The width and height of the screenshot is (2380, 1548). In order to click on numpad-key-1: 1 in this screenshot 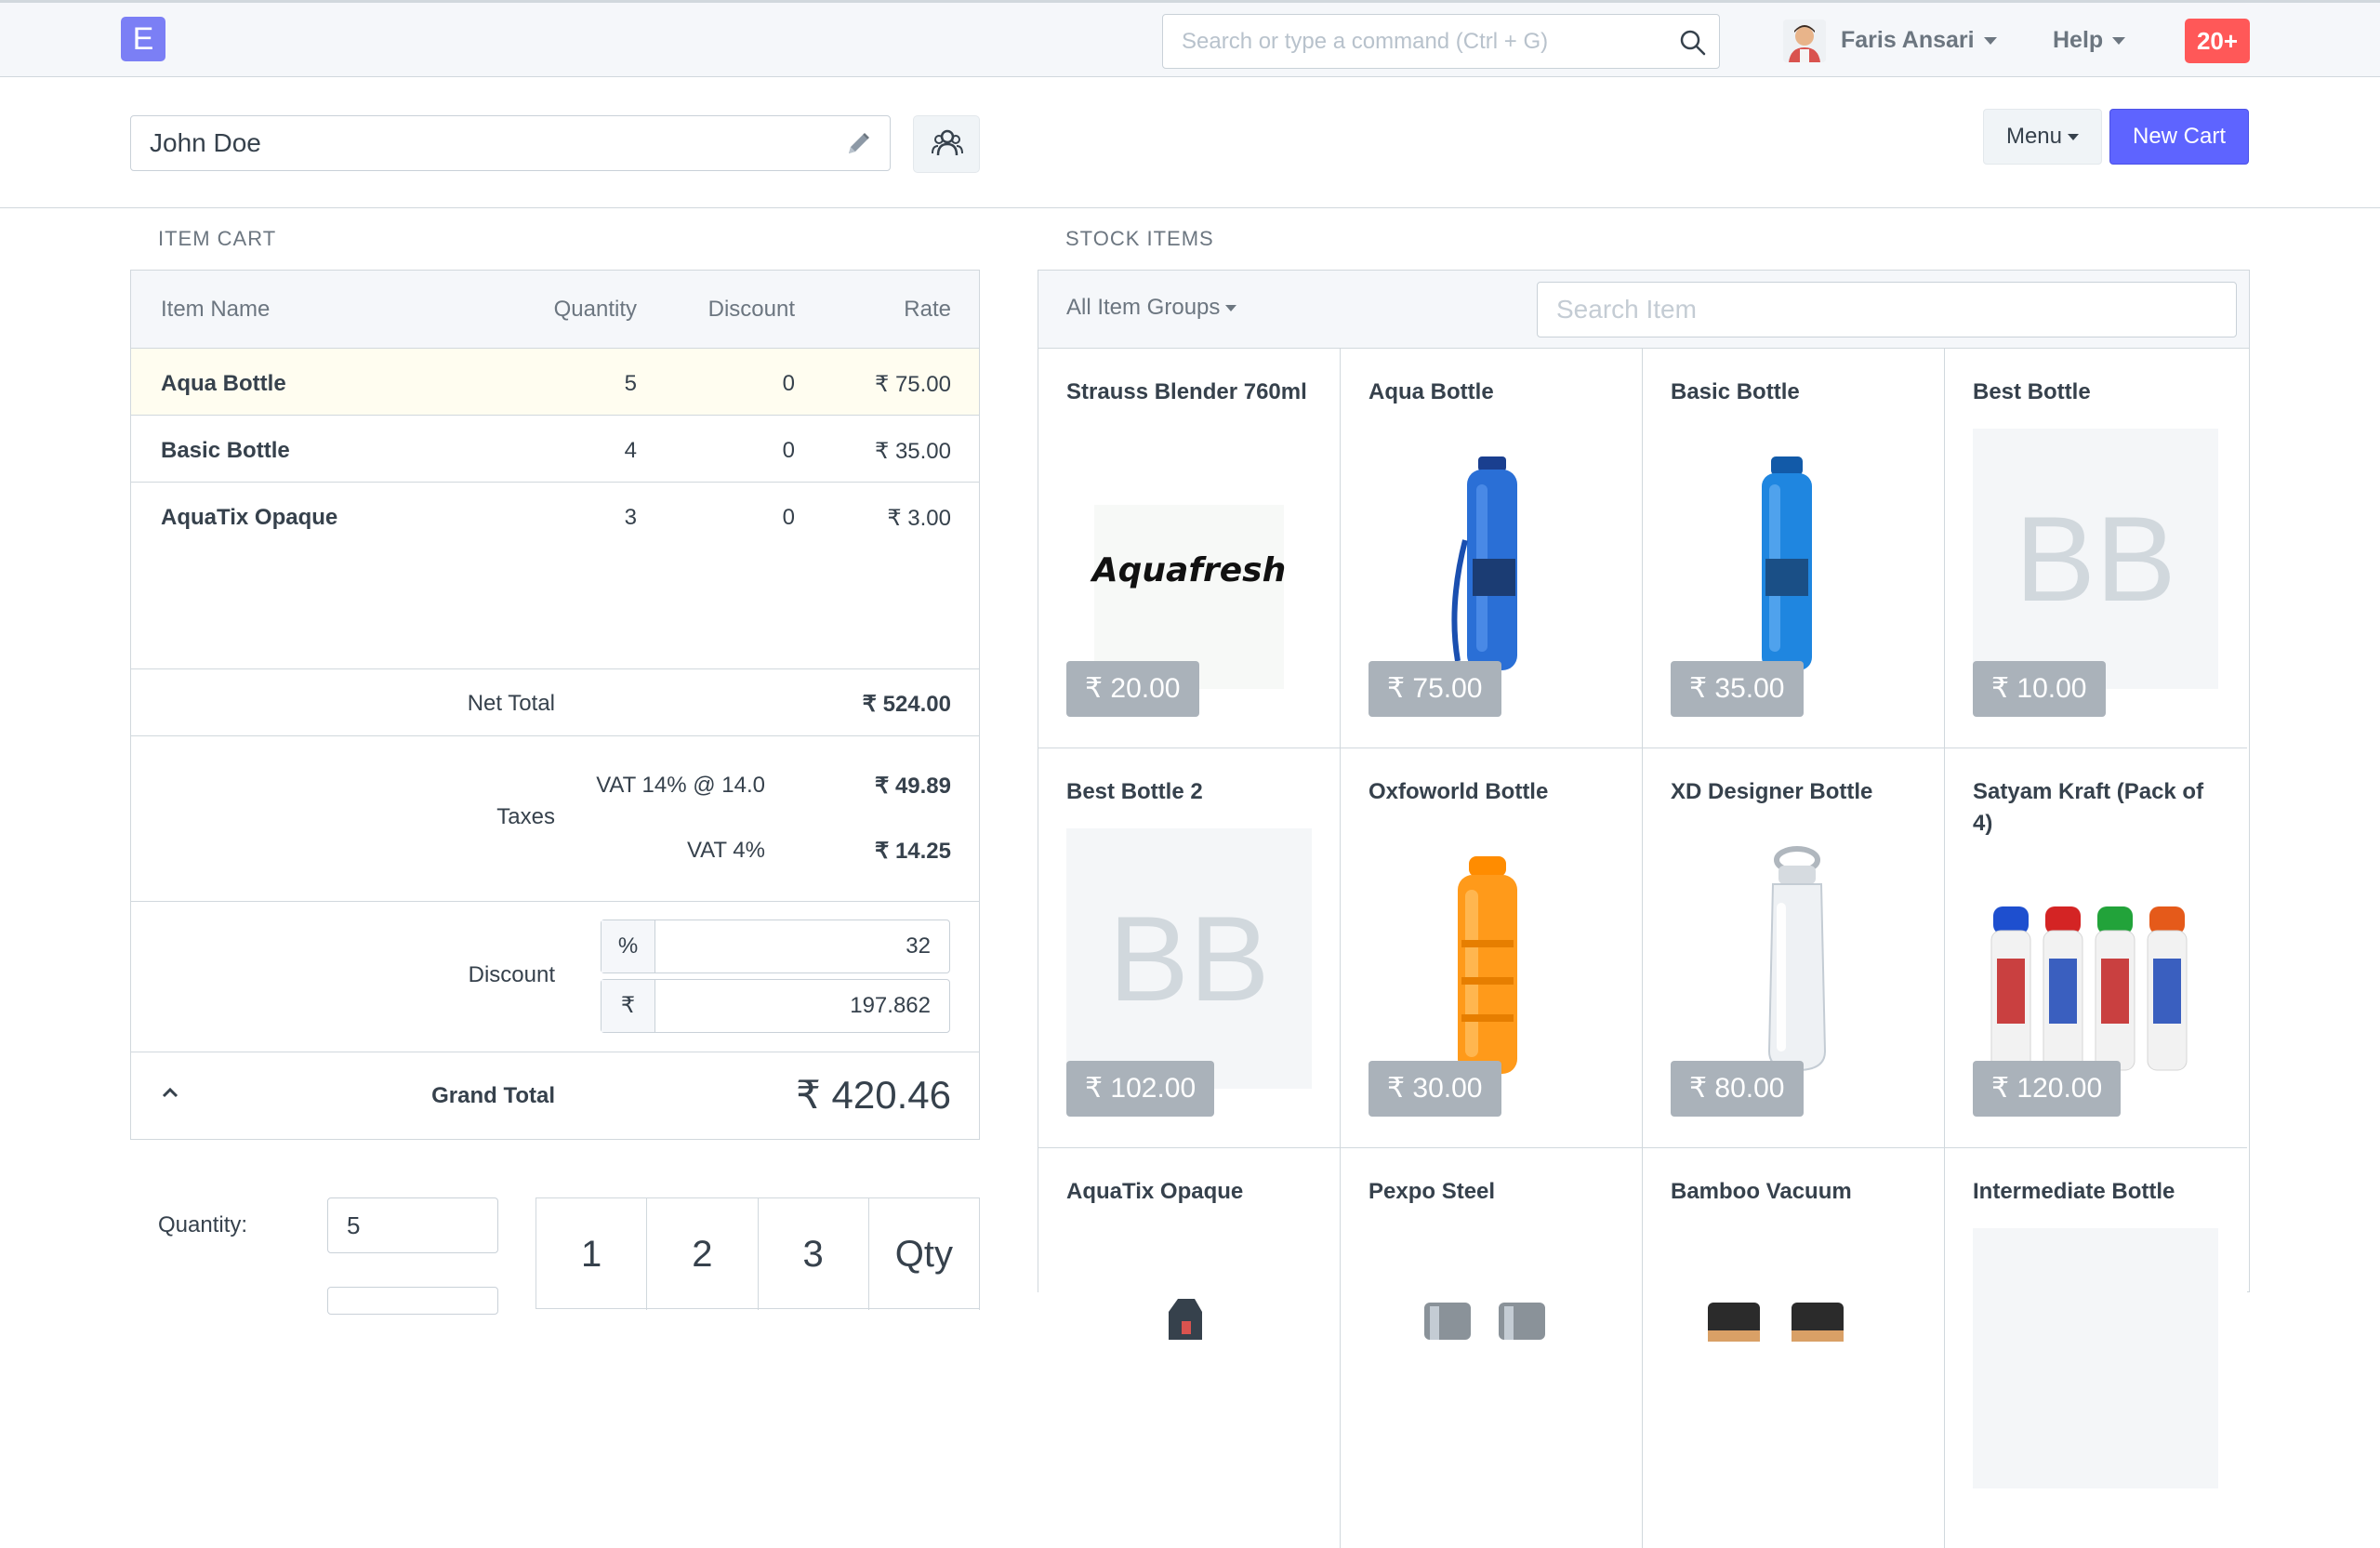, I will do `click(592, 1254)`.